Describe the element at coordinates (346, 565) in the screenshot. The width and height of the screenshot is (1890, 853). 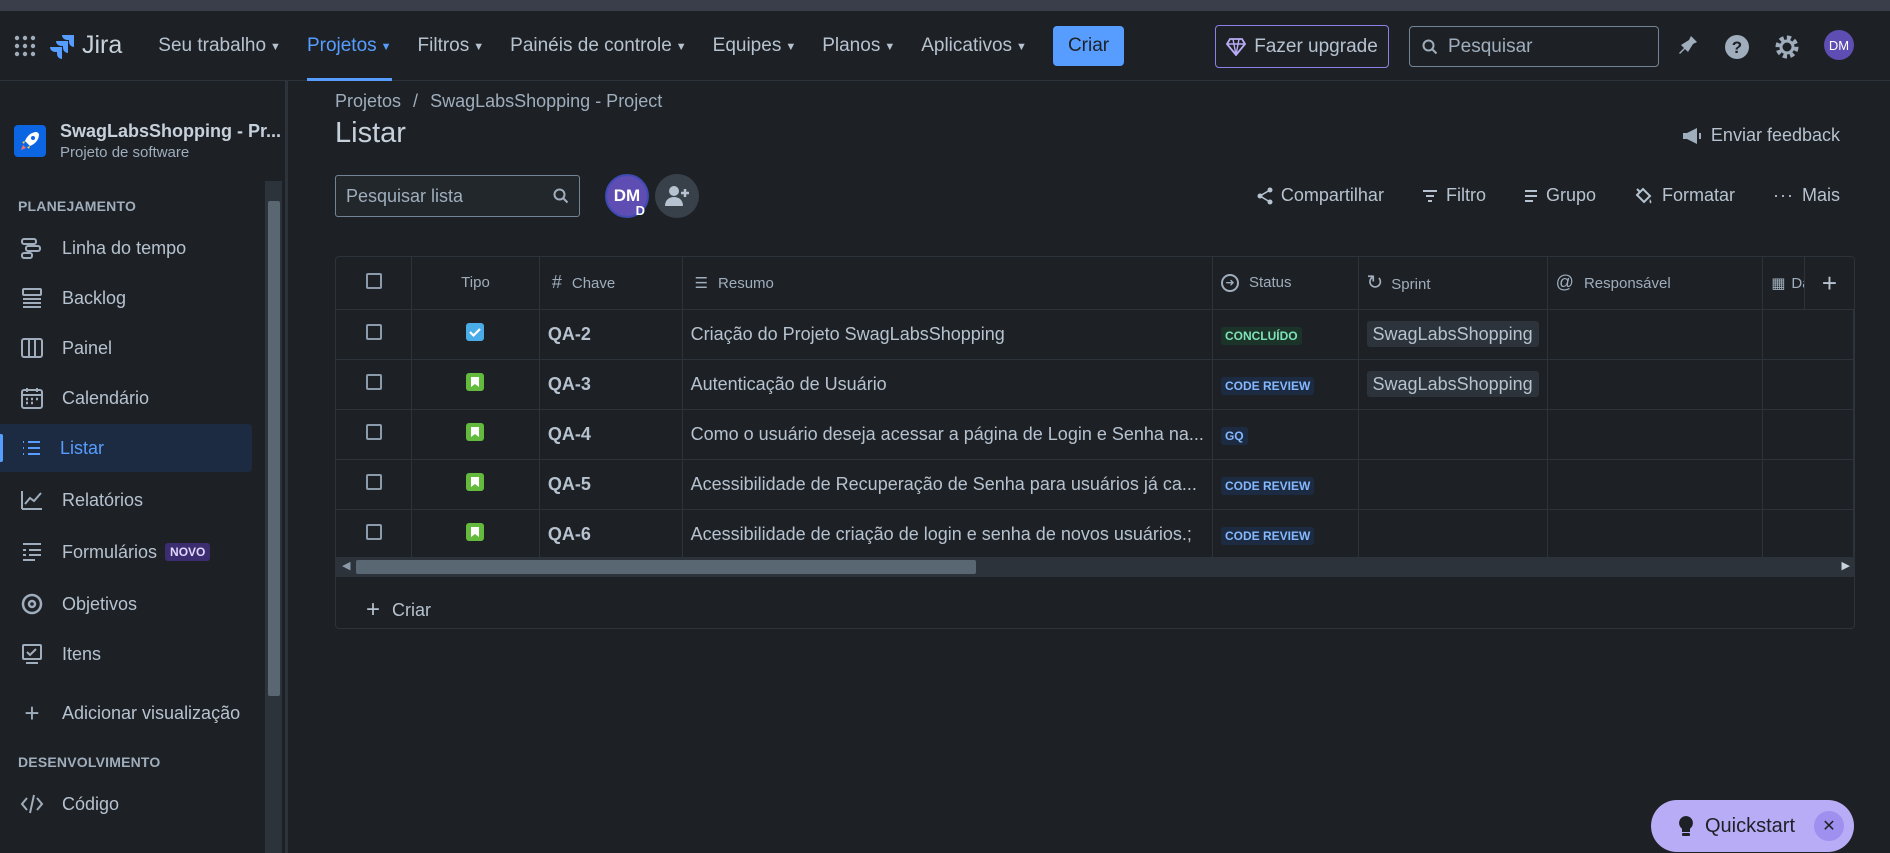
I see `scroll-left-arrow-icon: ◀` at that location.